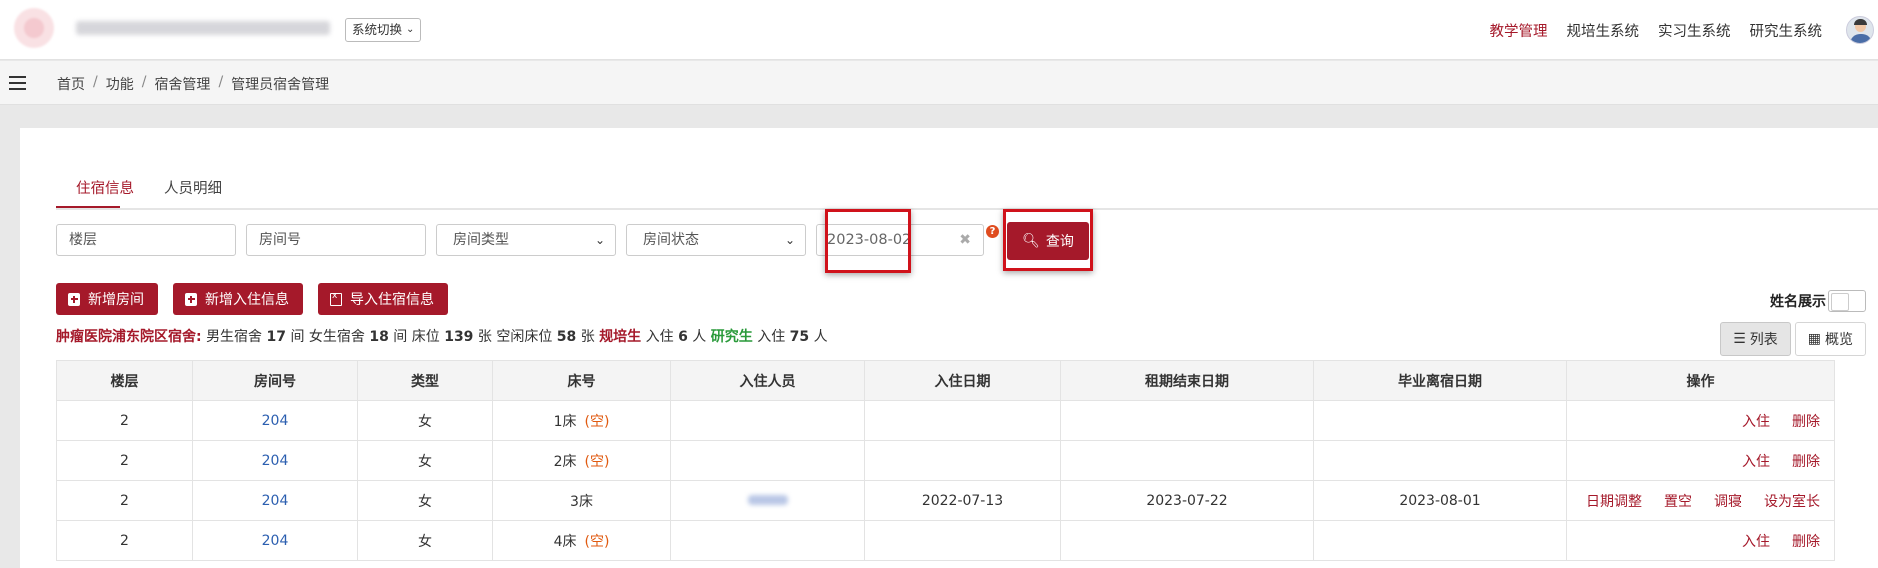 The width and height of the screenshot is (1878, 568). What do you see at coordinates (1187, 380) in the screenshot?
I see `col-lease-end: 租期结束日期` at bounding box center [1187, 380].